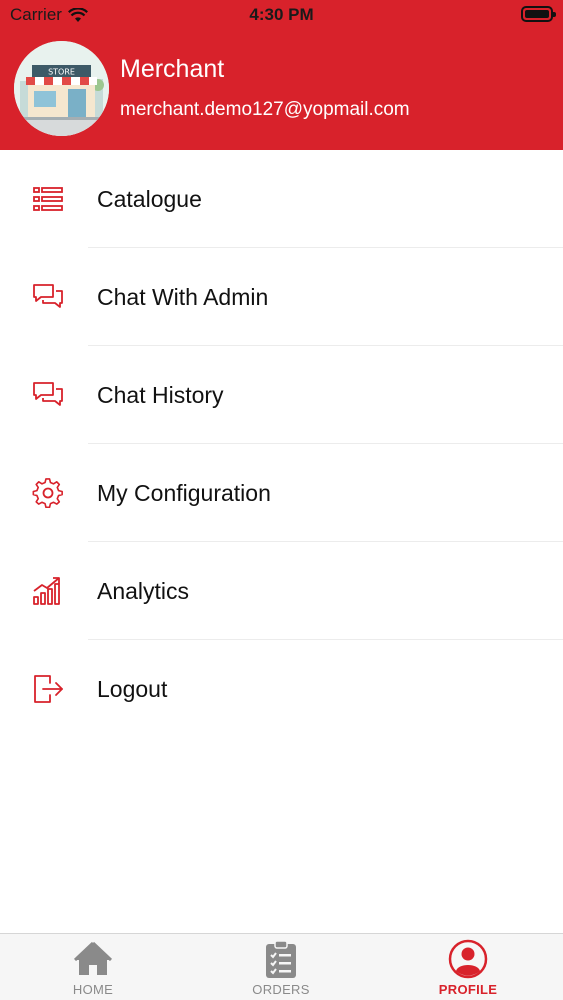 The height and width of the screenshot is (1000, 563). What do you see at coordinates (48, 689) in the screenshot?
I see `logout-icon` at bounding box center [48, 689].